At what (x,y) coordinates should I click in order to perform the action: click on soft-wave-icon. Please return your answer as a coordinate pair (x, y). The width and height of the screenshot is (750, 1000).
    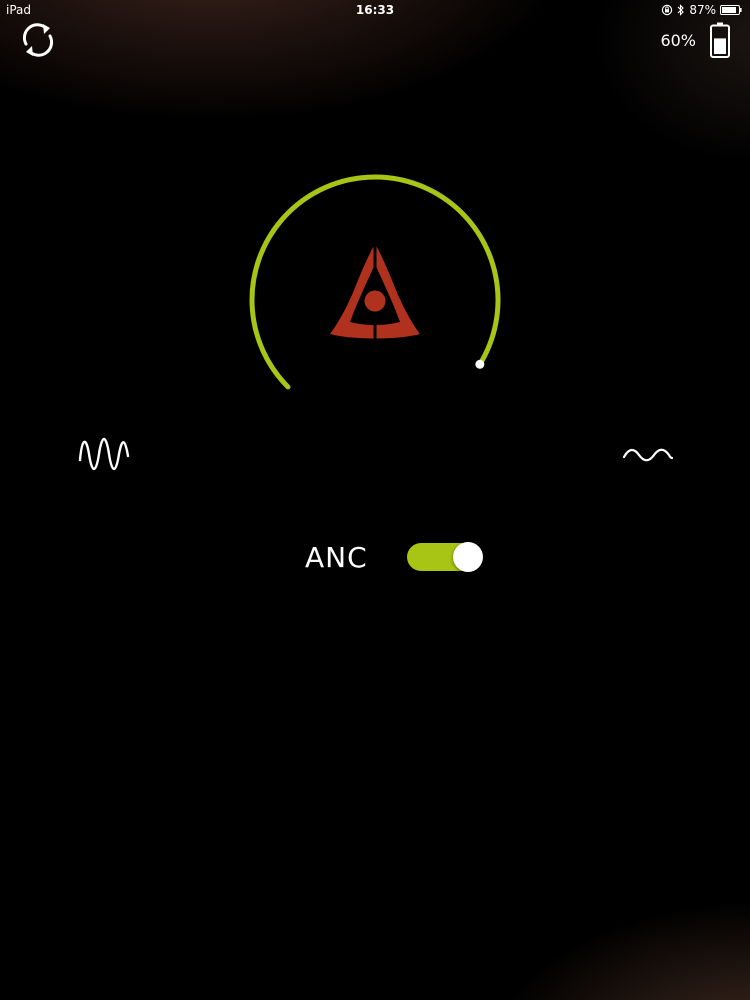
    Looking at the image, I should click on (648, 455).